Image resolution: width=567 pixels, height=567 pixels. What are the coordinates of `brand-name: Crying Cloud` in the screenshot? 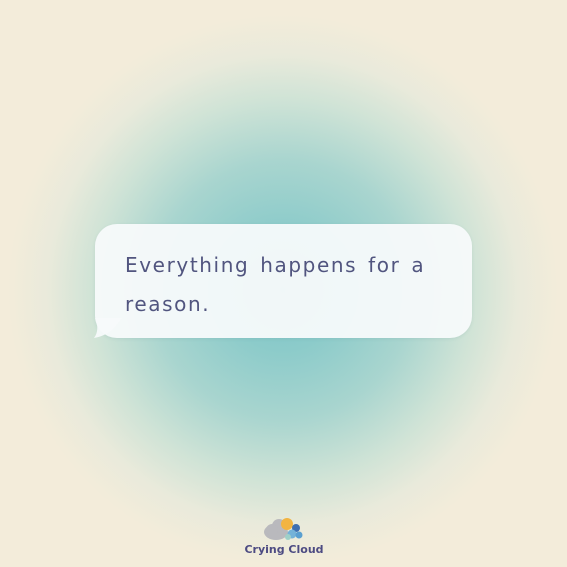 It's located at (284, 549).